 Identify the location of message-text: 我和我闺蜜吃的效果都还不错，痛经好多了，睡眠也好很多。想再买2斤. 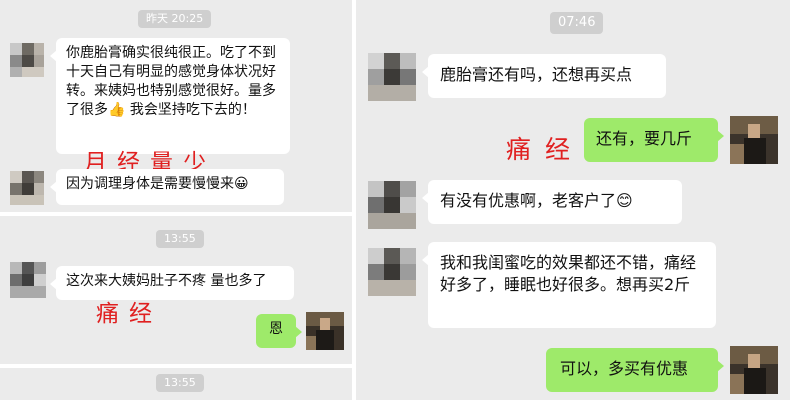
(568, 273).